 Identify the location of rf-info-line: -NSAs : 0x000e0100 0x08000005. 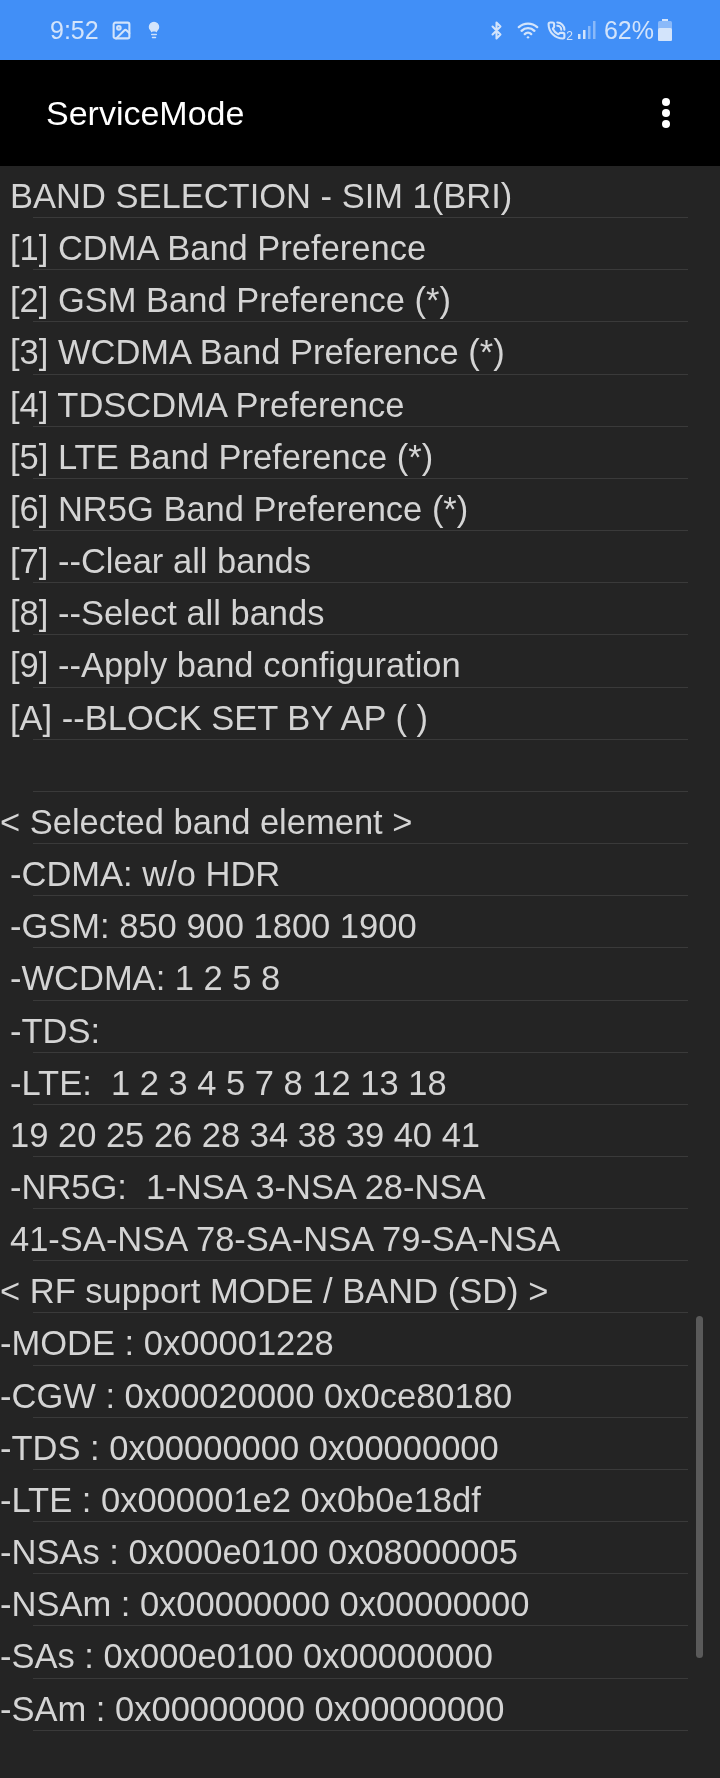
(259, 1552).